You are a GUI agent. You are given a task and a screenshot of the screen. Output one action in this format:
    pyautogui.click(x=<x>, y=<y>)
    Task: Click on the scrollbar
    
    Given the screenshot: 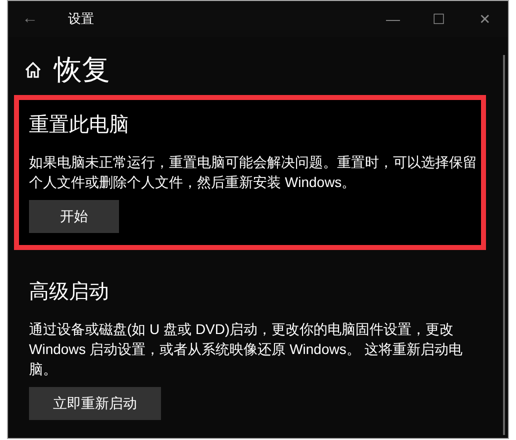 What is the action you would take?
    pyautogui.click(x=504, y=245)
    